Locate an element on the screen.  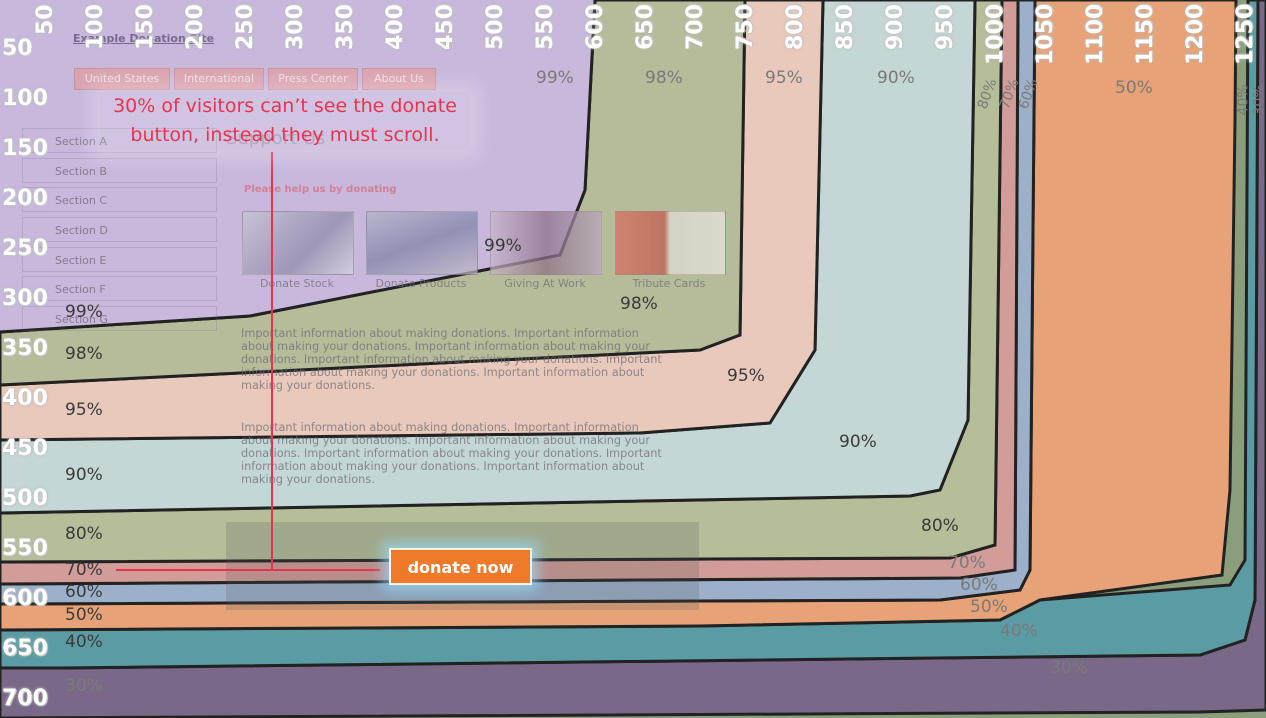
nav-about-us: About Us is located at coordinates (399, 79).